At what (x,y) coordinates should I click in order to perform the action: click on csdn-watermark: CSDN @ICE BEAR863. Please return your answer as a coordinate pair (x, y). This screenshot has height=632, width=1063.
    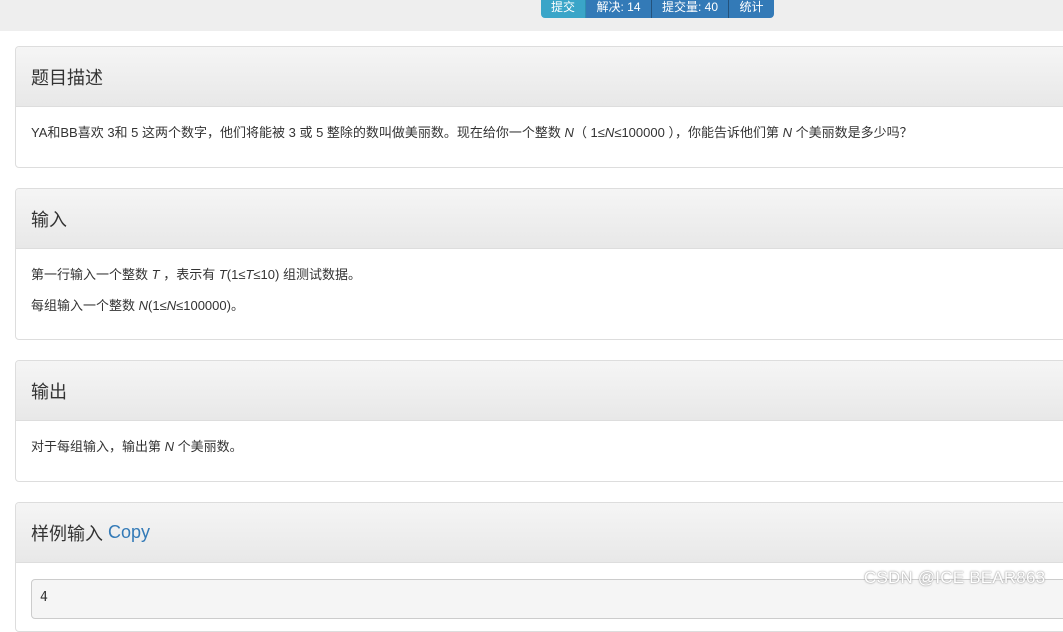
    Looking at the image, I should click on (955, 577).